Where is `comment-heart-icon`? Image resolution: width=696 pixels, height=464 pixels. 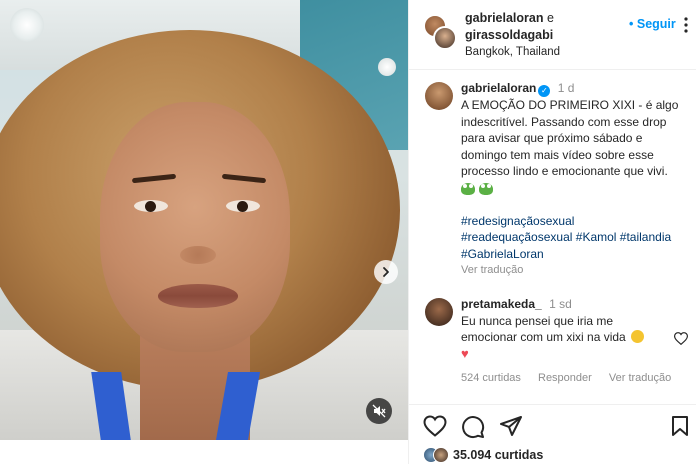 comment-heart-icon is located at coordinates (681, 338).